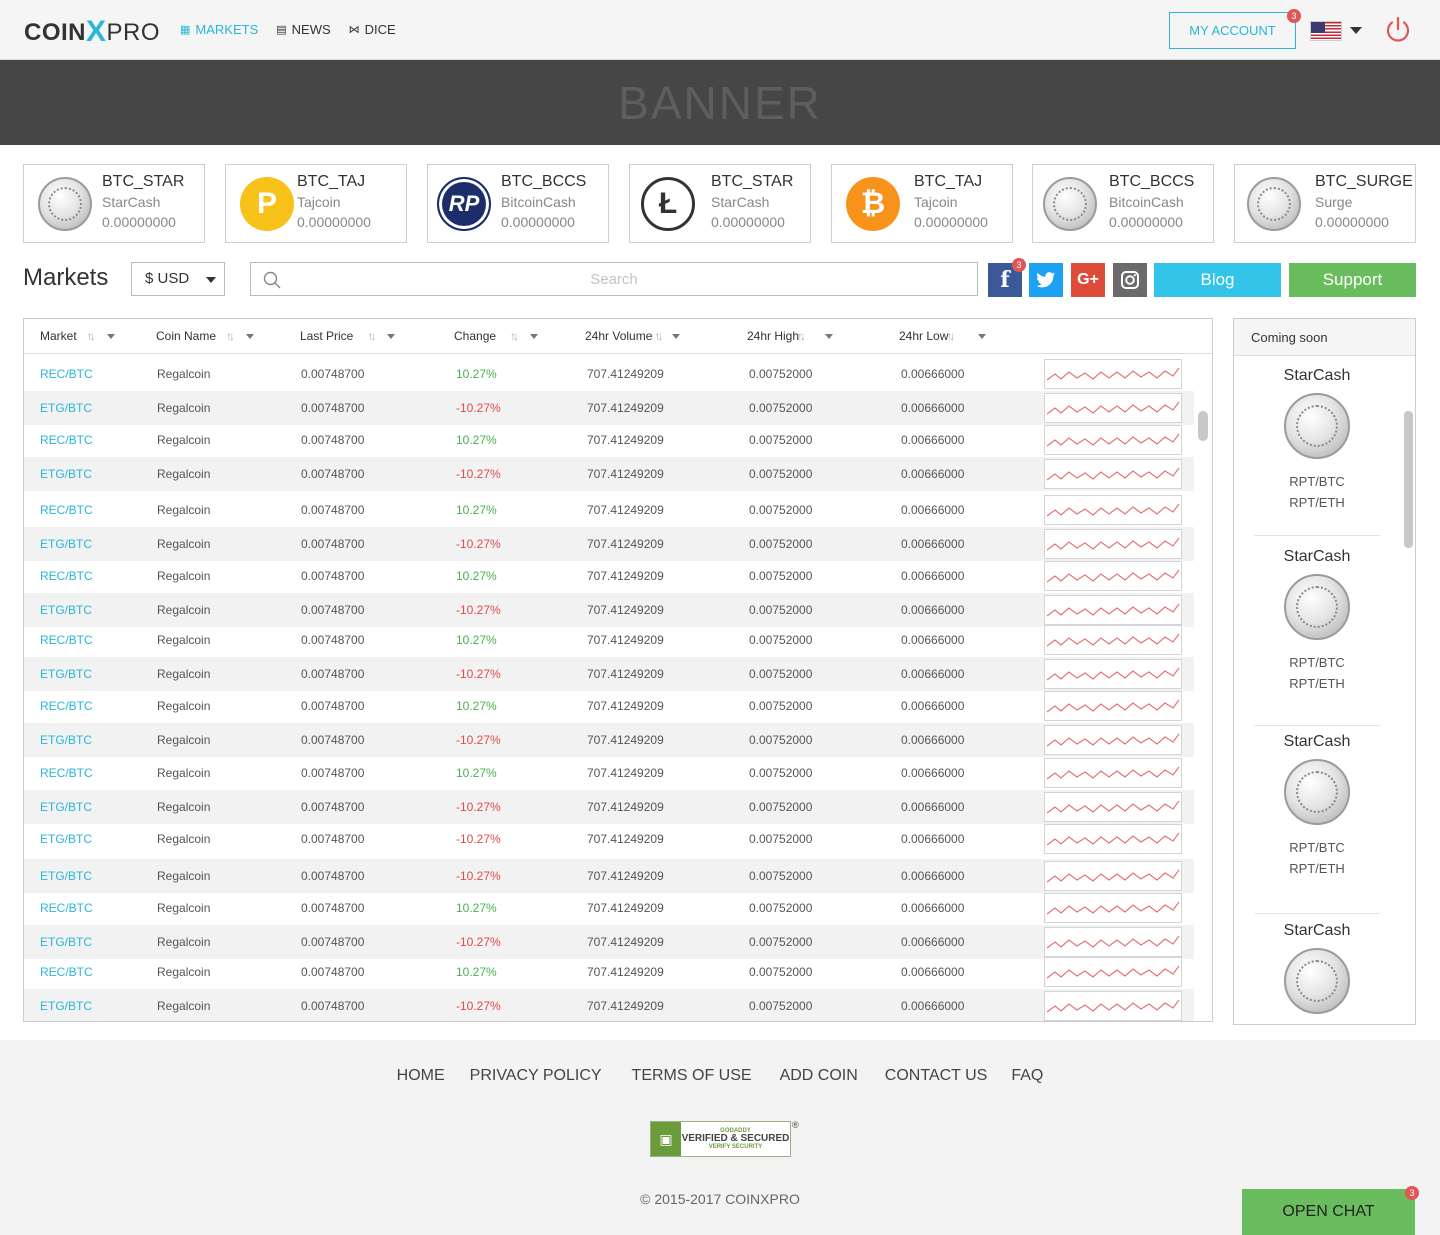  What do you see at coordinates (536, 1076) in the screenshot?
I see `footer-link-privacy-policy: PRIVACY POLICY` at bounding box center [536, 1076].